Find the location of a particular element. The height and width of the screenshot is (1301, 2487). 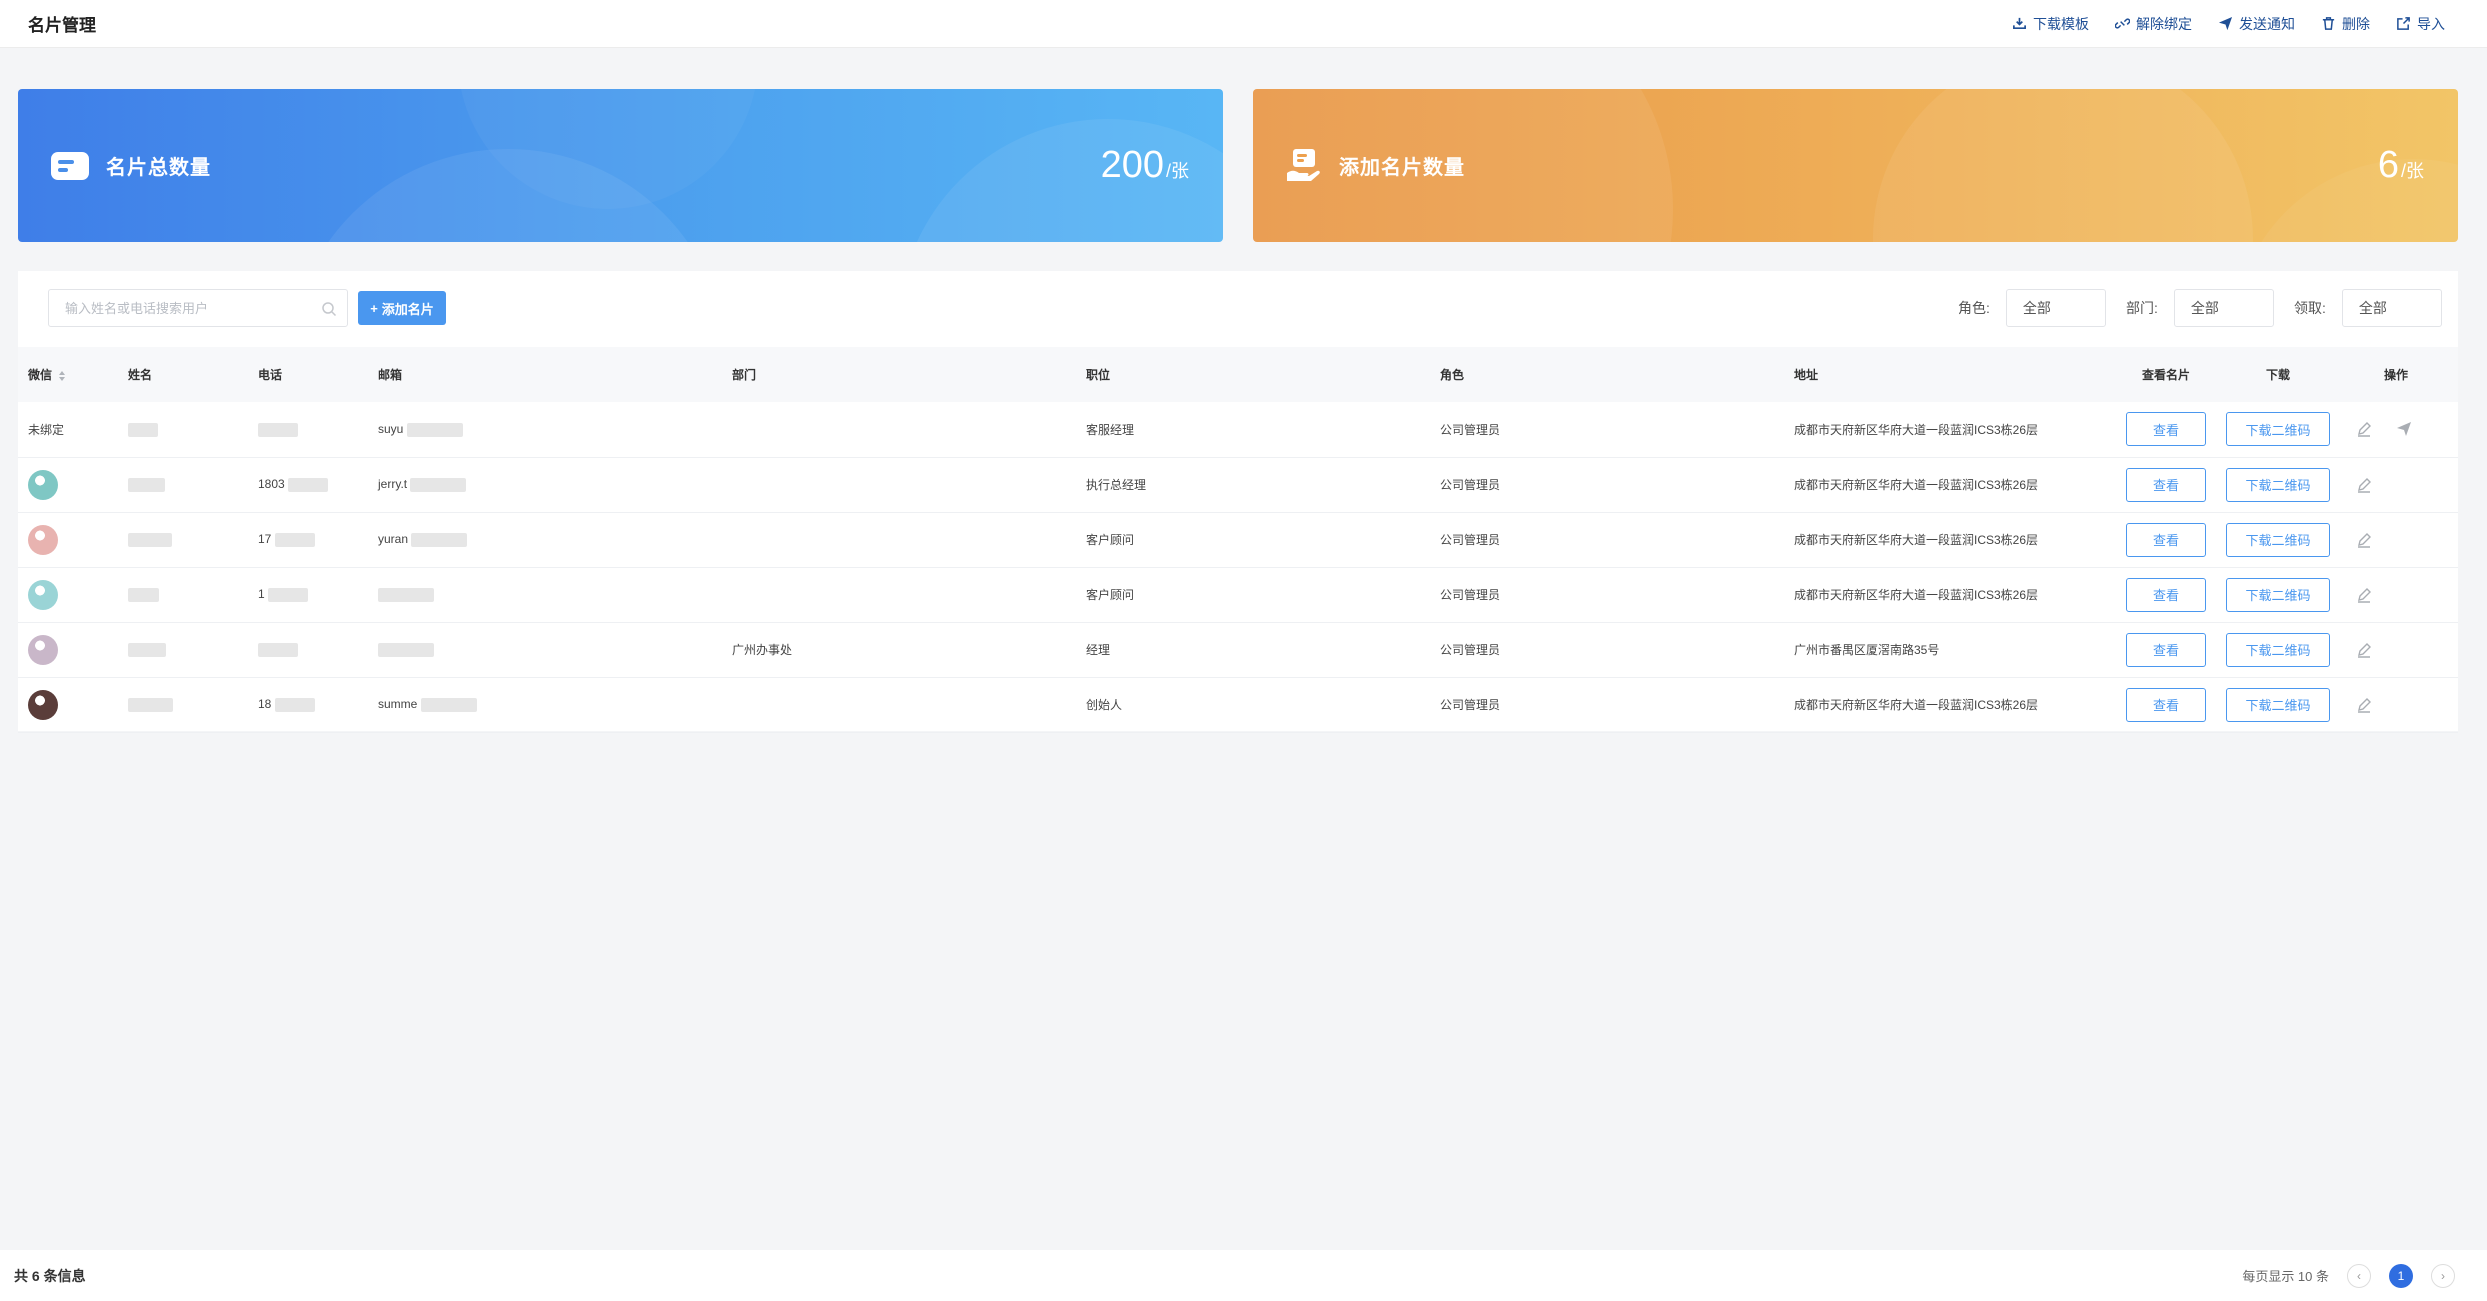

pagination: 每页显示 10 条 ‹ 1 › is located at coordinates (2357, 1275).